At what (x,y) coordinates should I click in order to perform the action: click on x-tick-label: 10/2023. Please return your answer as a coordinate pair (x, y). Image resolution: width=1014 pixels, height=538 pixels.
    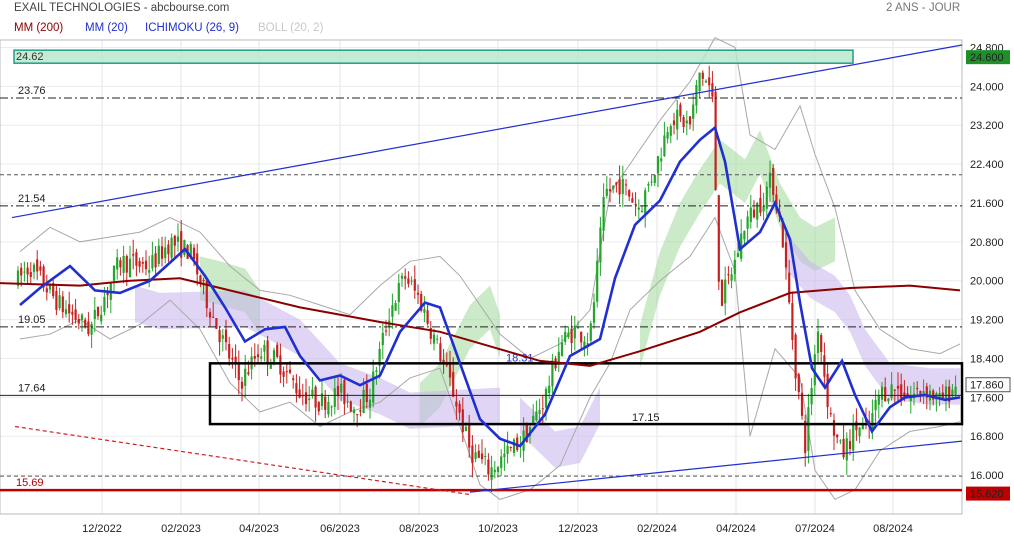
    Looking at the image, I should click on (498, 529).